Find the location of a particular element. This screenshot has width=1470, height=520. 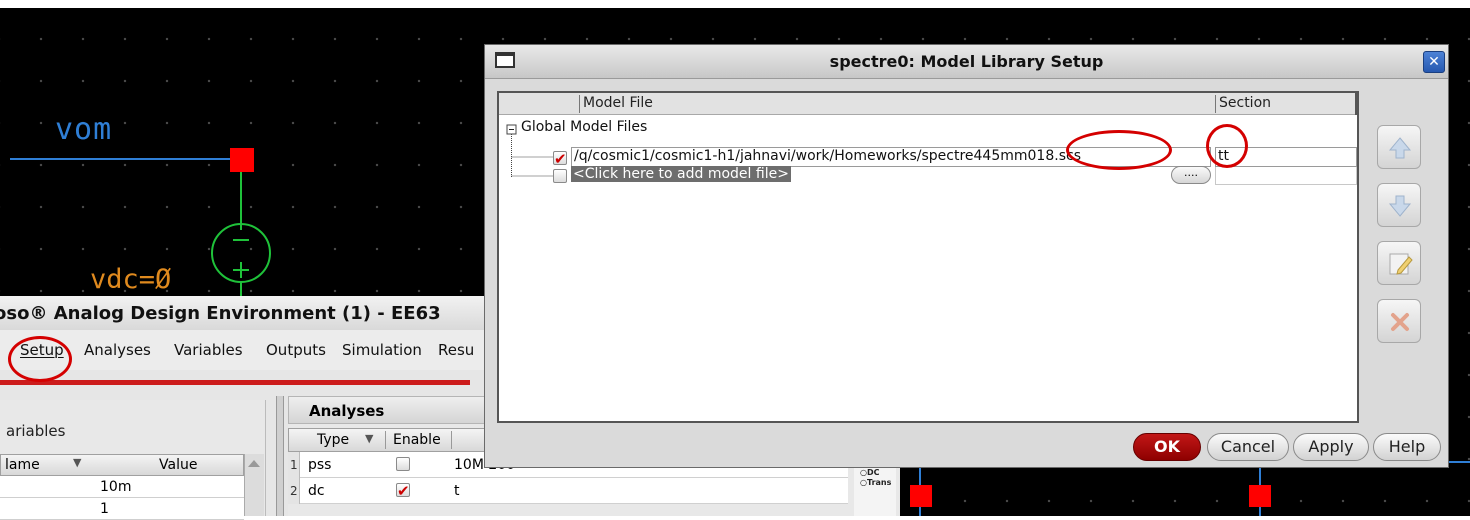

table-row: 10m is located at coordinates (122, 487).